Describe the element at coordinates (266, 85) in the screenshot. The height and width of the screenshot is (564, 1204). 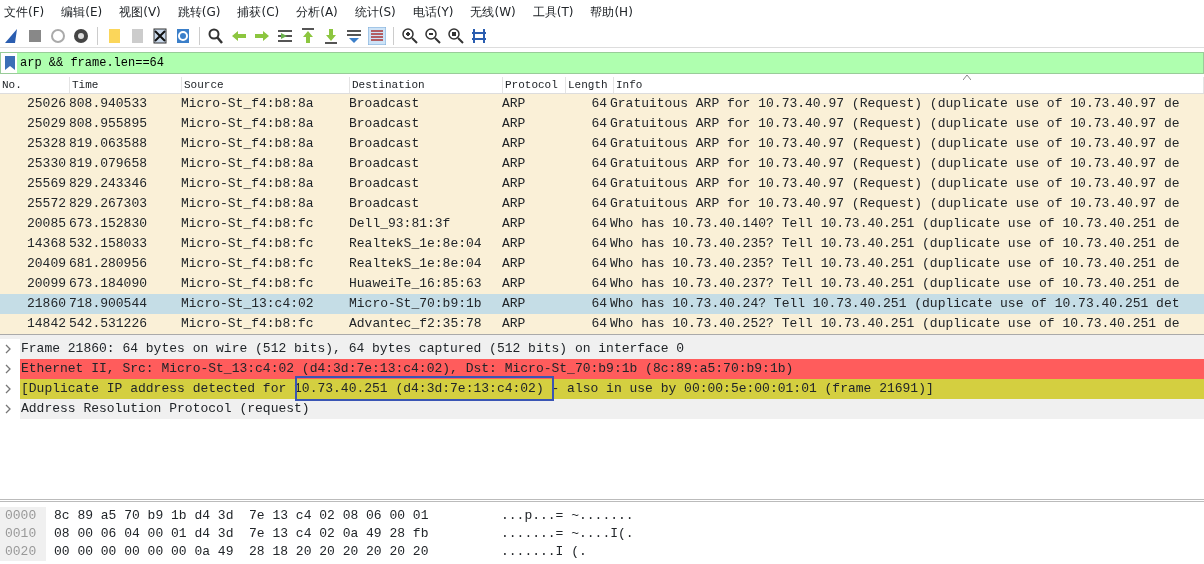
I see `column-header: Source` at that location.